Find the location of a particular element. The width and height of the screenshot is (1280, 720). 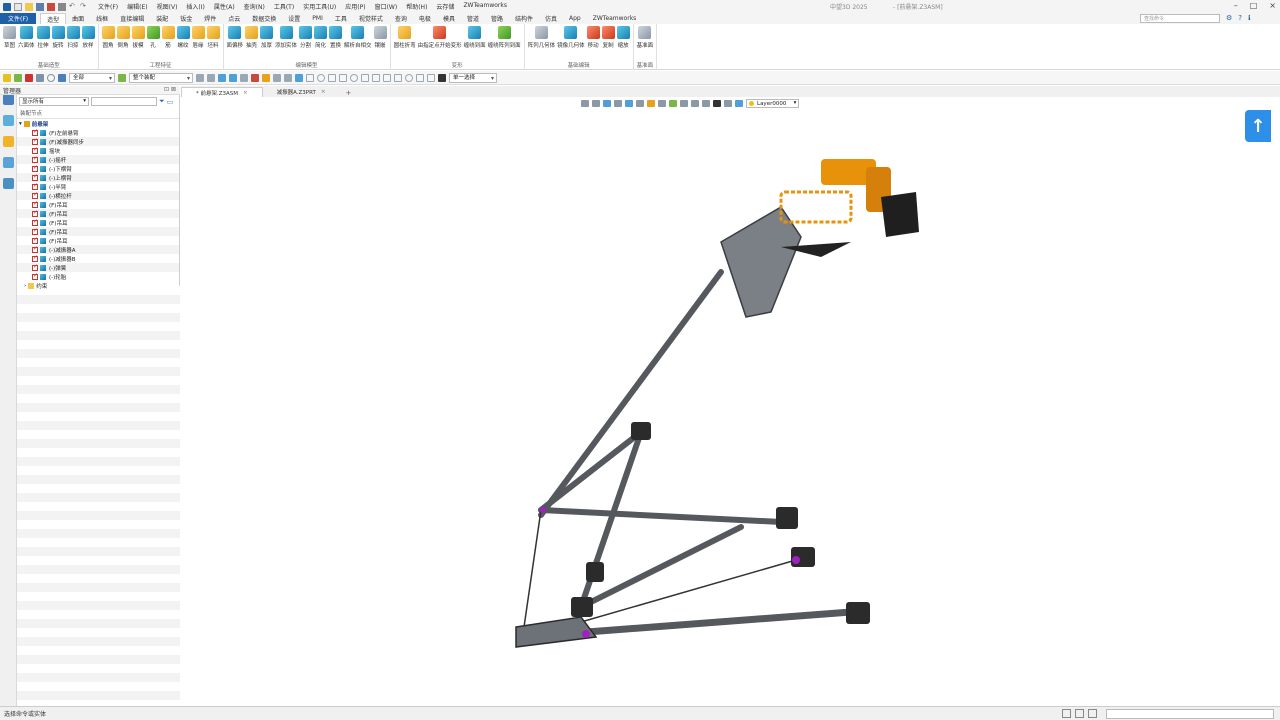

ribbon-button: 简化 is located at coordinates (320, 37).